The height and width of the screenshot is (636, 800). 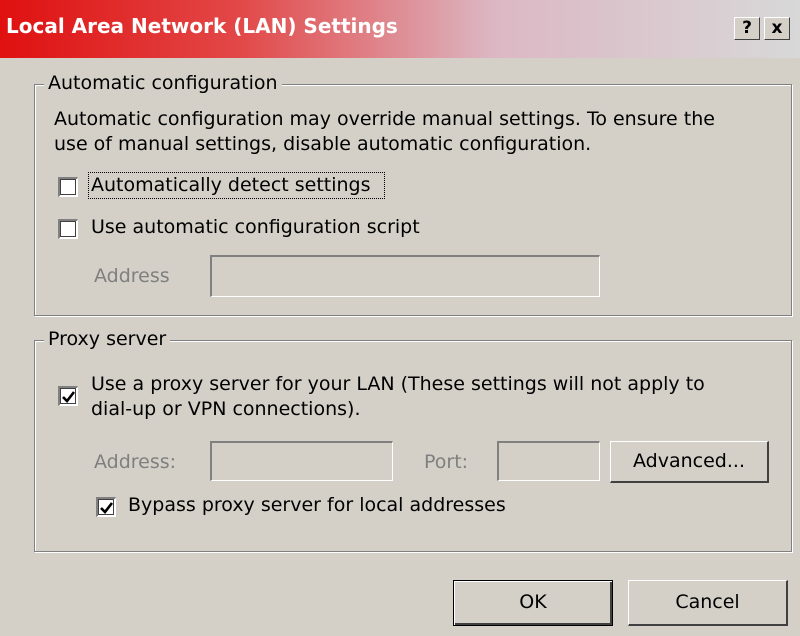 I want to click on auto-config-address-label: Address, so click(x=132, y=276).